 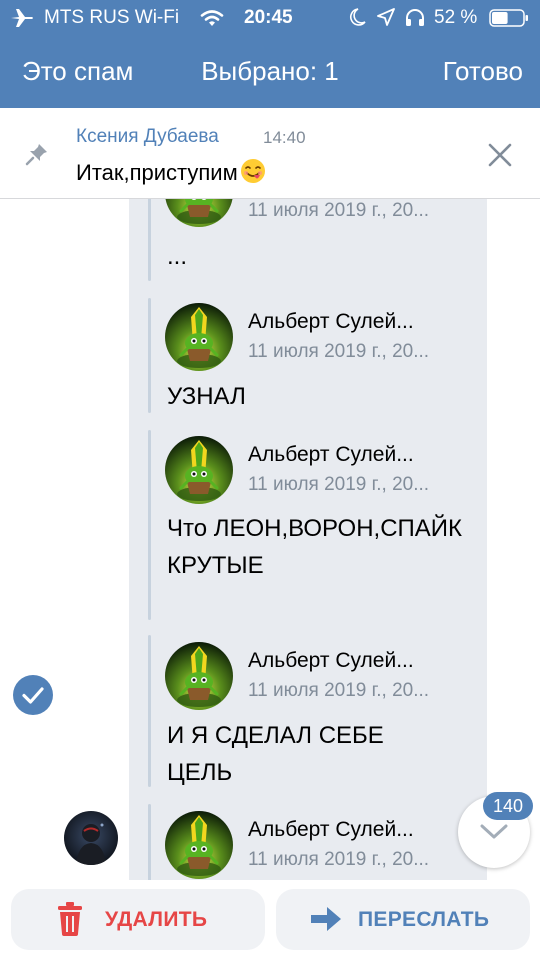 I want to click on pinned-text: Итак,приступим, so click(x=157, y=172).